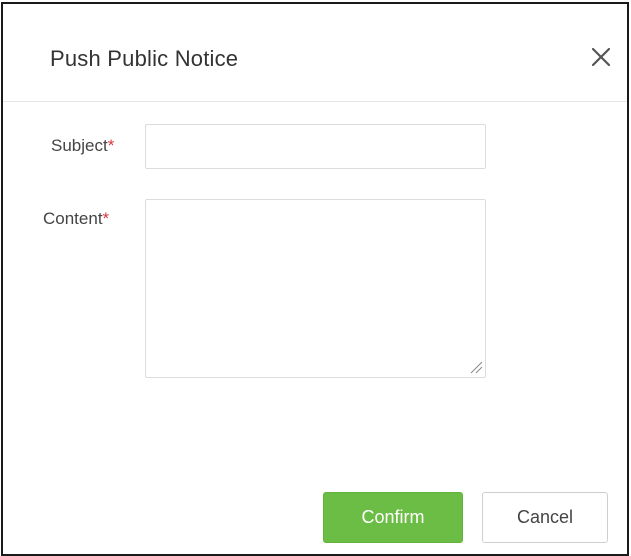  What do you see at coordinates (73, 218) in the screenshot?
I see `content-label-text: Content` at bounding box center [73, 218].